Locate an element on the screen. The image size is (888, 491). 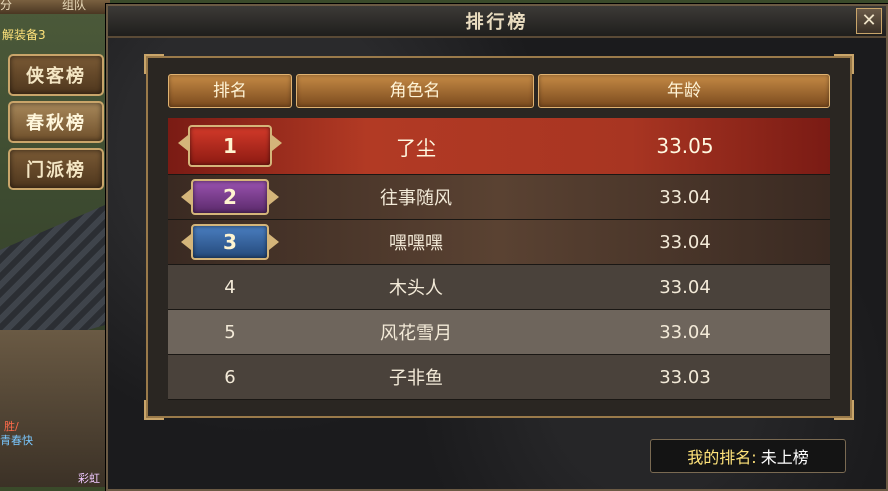
table-row: 3 嘿嘿嘿 33.04 is located at coordinates (499, 242).